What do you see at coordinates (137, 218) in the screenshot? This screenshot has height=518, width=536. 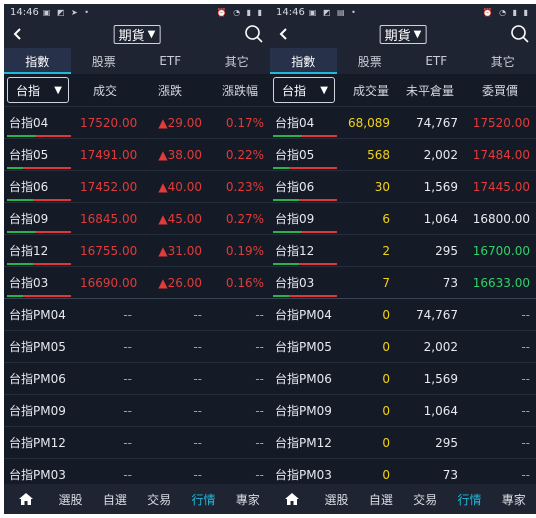 I see `table-row: 台指09 16845.00 ▲45.00 0.27%` at bounding box center [137, 218].